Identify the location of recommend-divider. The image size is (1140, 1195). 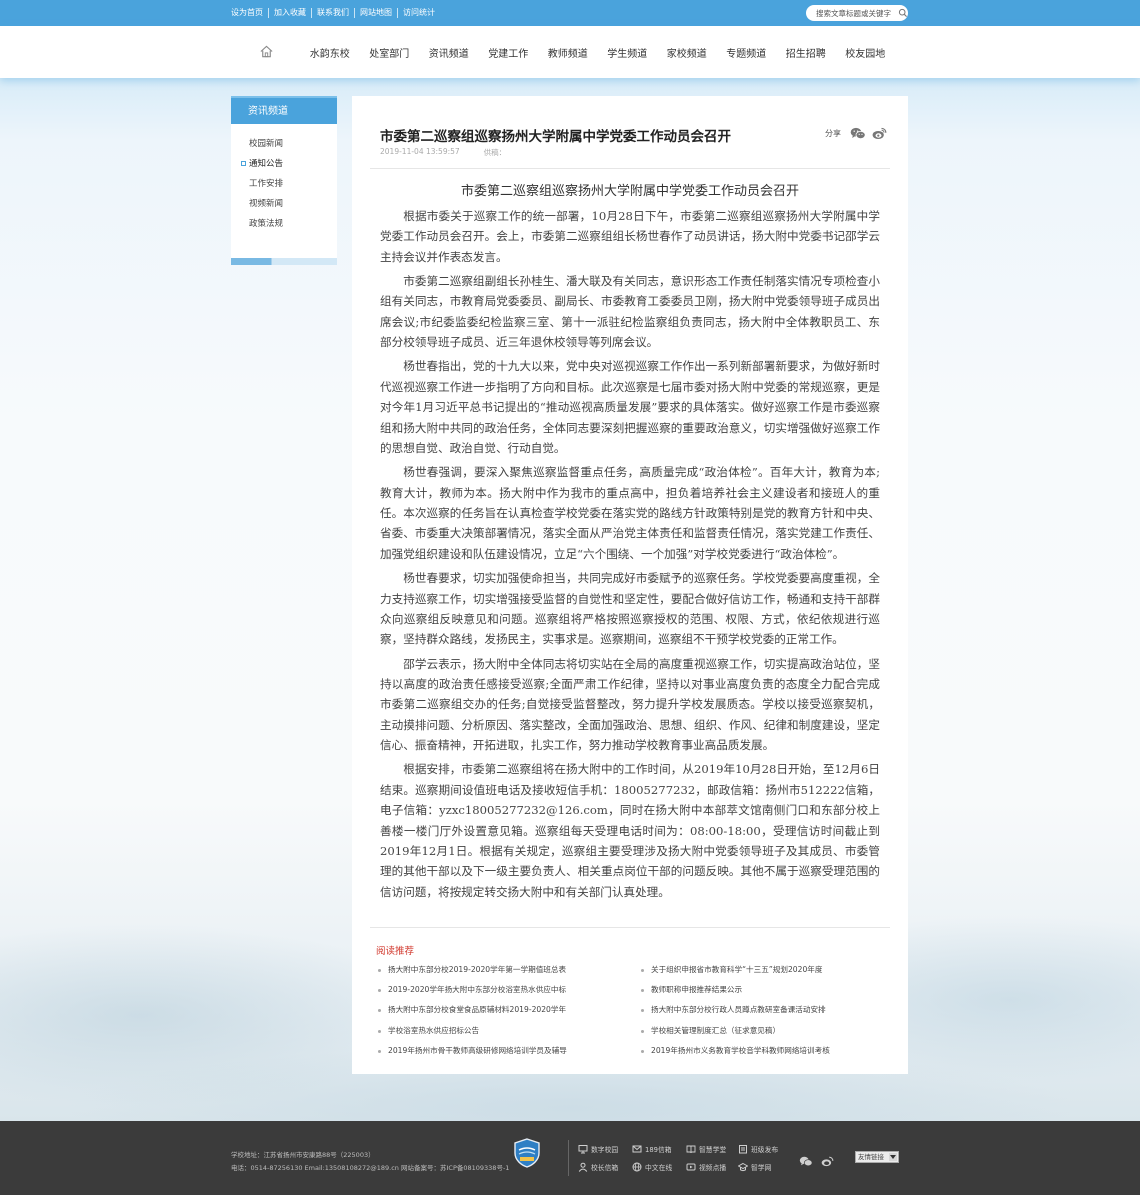
(630, 927).